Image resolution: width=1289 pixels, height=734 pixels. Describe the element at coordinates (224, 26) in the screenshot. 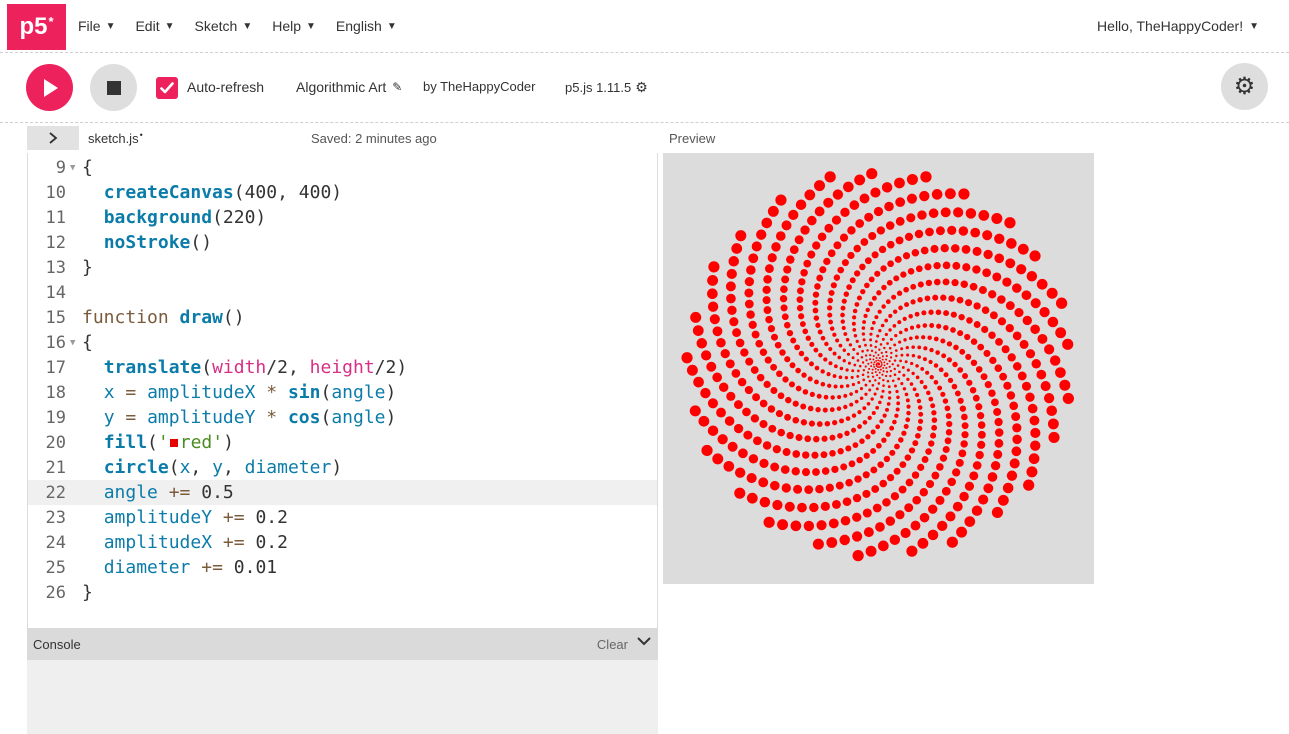

I see `menu-sketch: Sketch ▼` at that location.